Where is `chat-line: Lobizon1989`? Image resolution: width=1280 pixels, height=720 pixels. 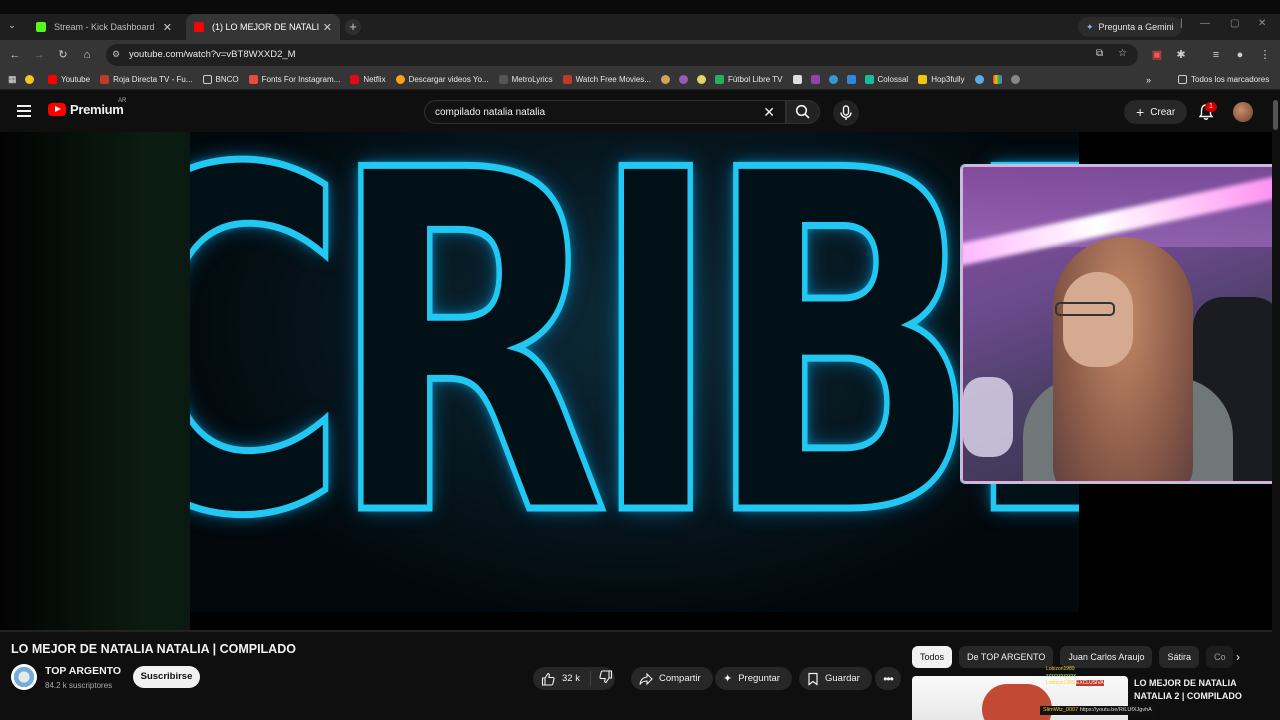
chat-line: Lobizon1989 is located at coordinates (1060, 669).